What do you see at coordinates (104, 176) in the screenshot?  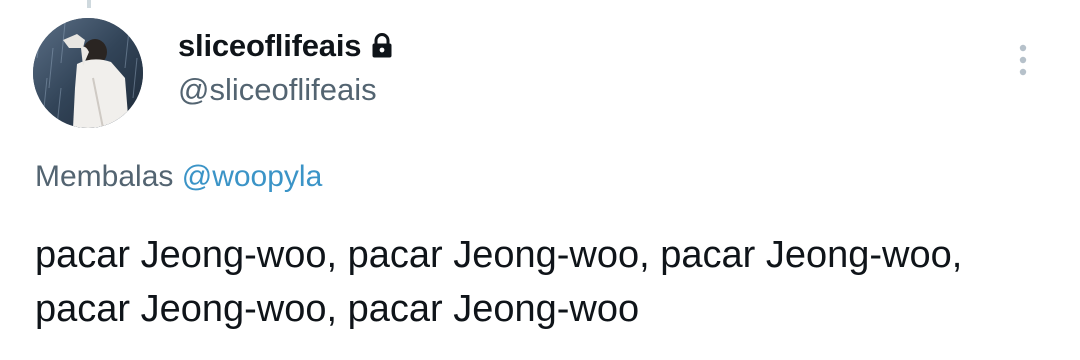 I see `reply-prefix: Membalas` at bounding box center [104, 176].